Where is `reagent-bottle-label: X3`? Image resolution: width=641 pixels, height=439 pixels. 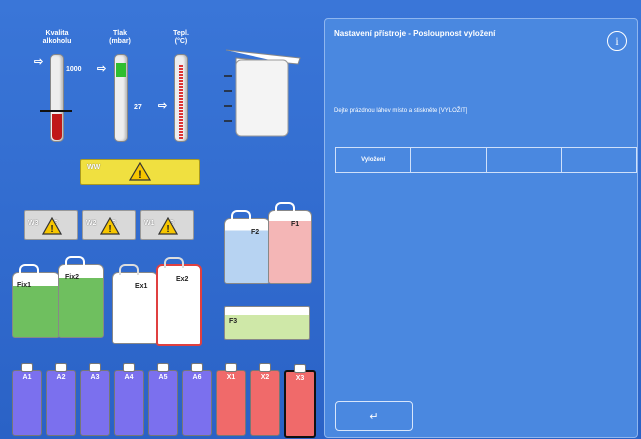 reagent-bottle-label: X3 is located at coordinates (300, 378).